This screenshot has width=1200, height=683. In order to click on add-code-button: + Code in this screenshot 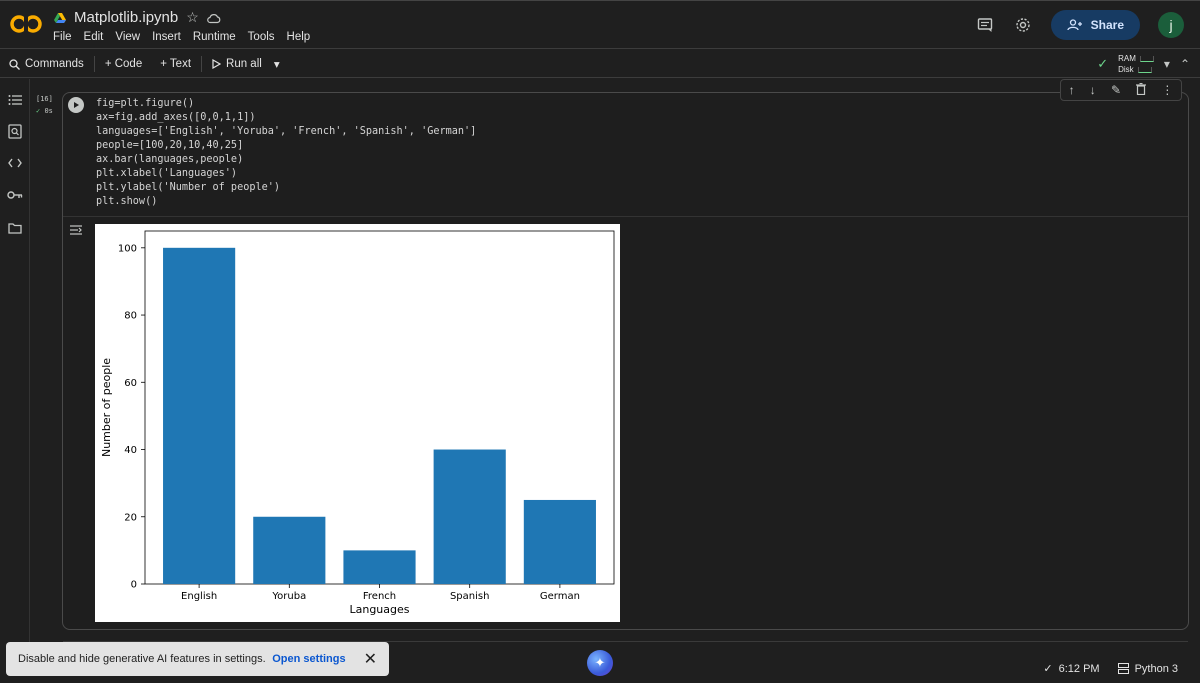, I will do `click(123, 64)`.